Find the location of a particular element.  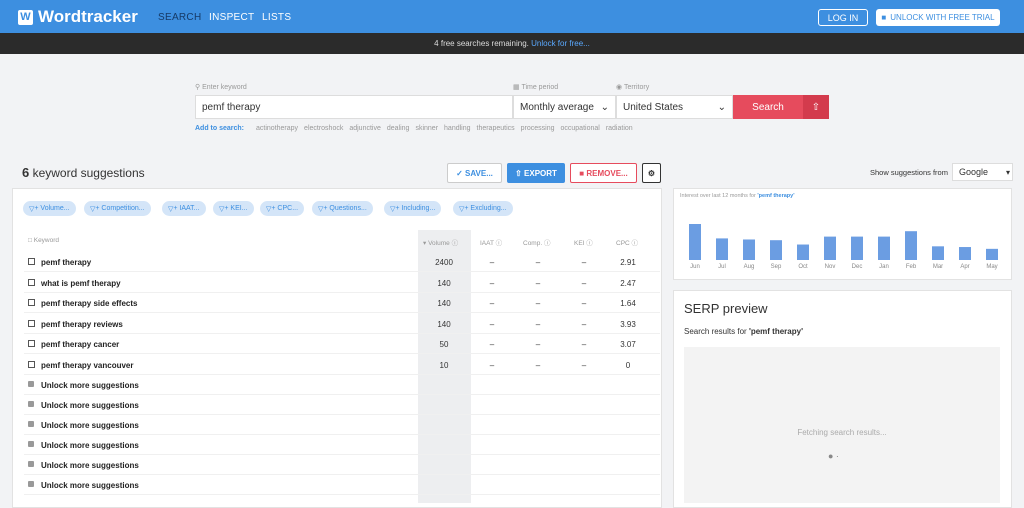

table-row: what is pemf therapy 140 – – – 2.47 is located at coordinates (342, 283).